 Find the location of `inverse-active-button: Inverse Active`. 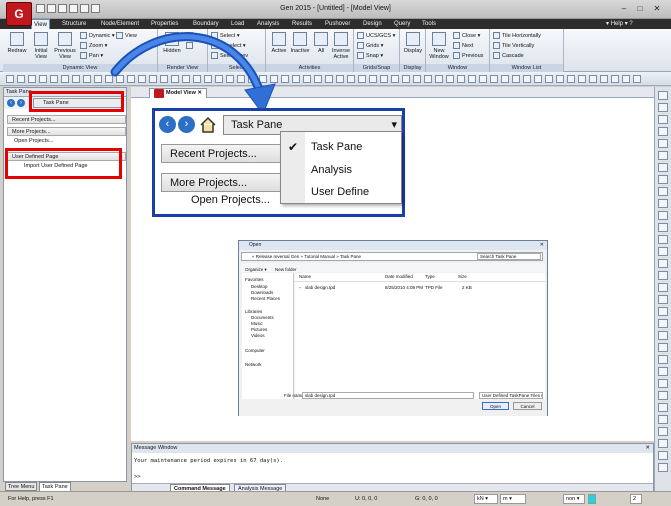

inverse-active-button: Inverse Active is located at coordinates (341, 46).